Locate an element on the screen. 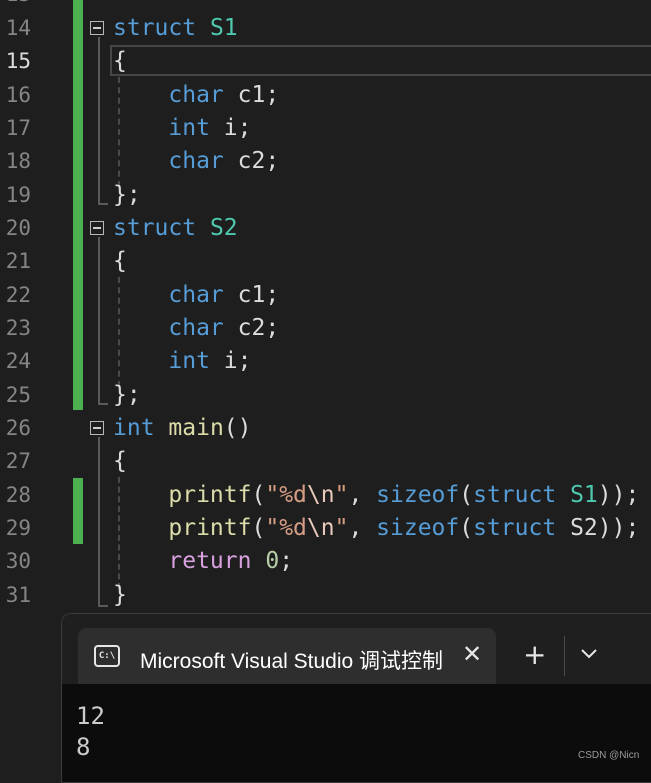 This screenshot has height=783, width=651. code-line-26: 26 int main() is located at coordinates (325, 428).